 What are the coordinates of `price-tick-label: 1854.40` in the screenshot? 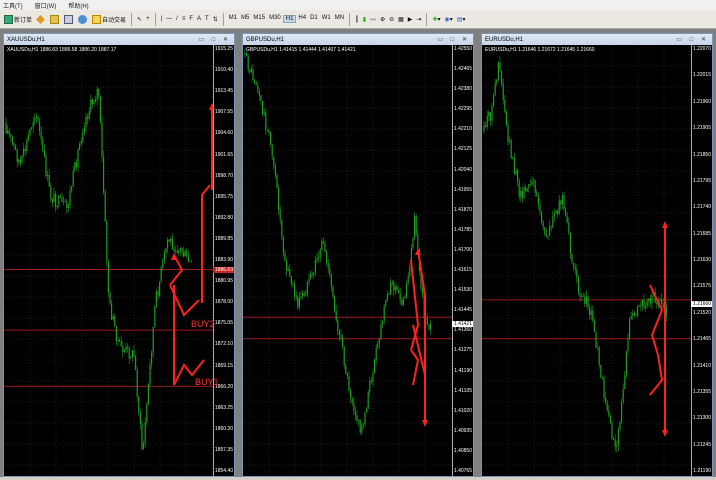 It's located at (223, 471).